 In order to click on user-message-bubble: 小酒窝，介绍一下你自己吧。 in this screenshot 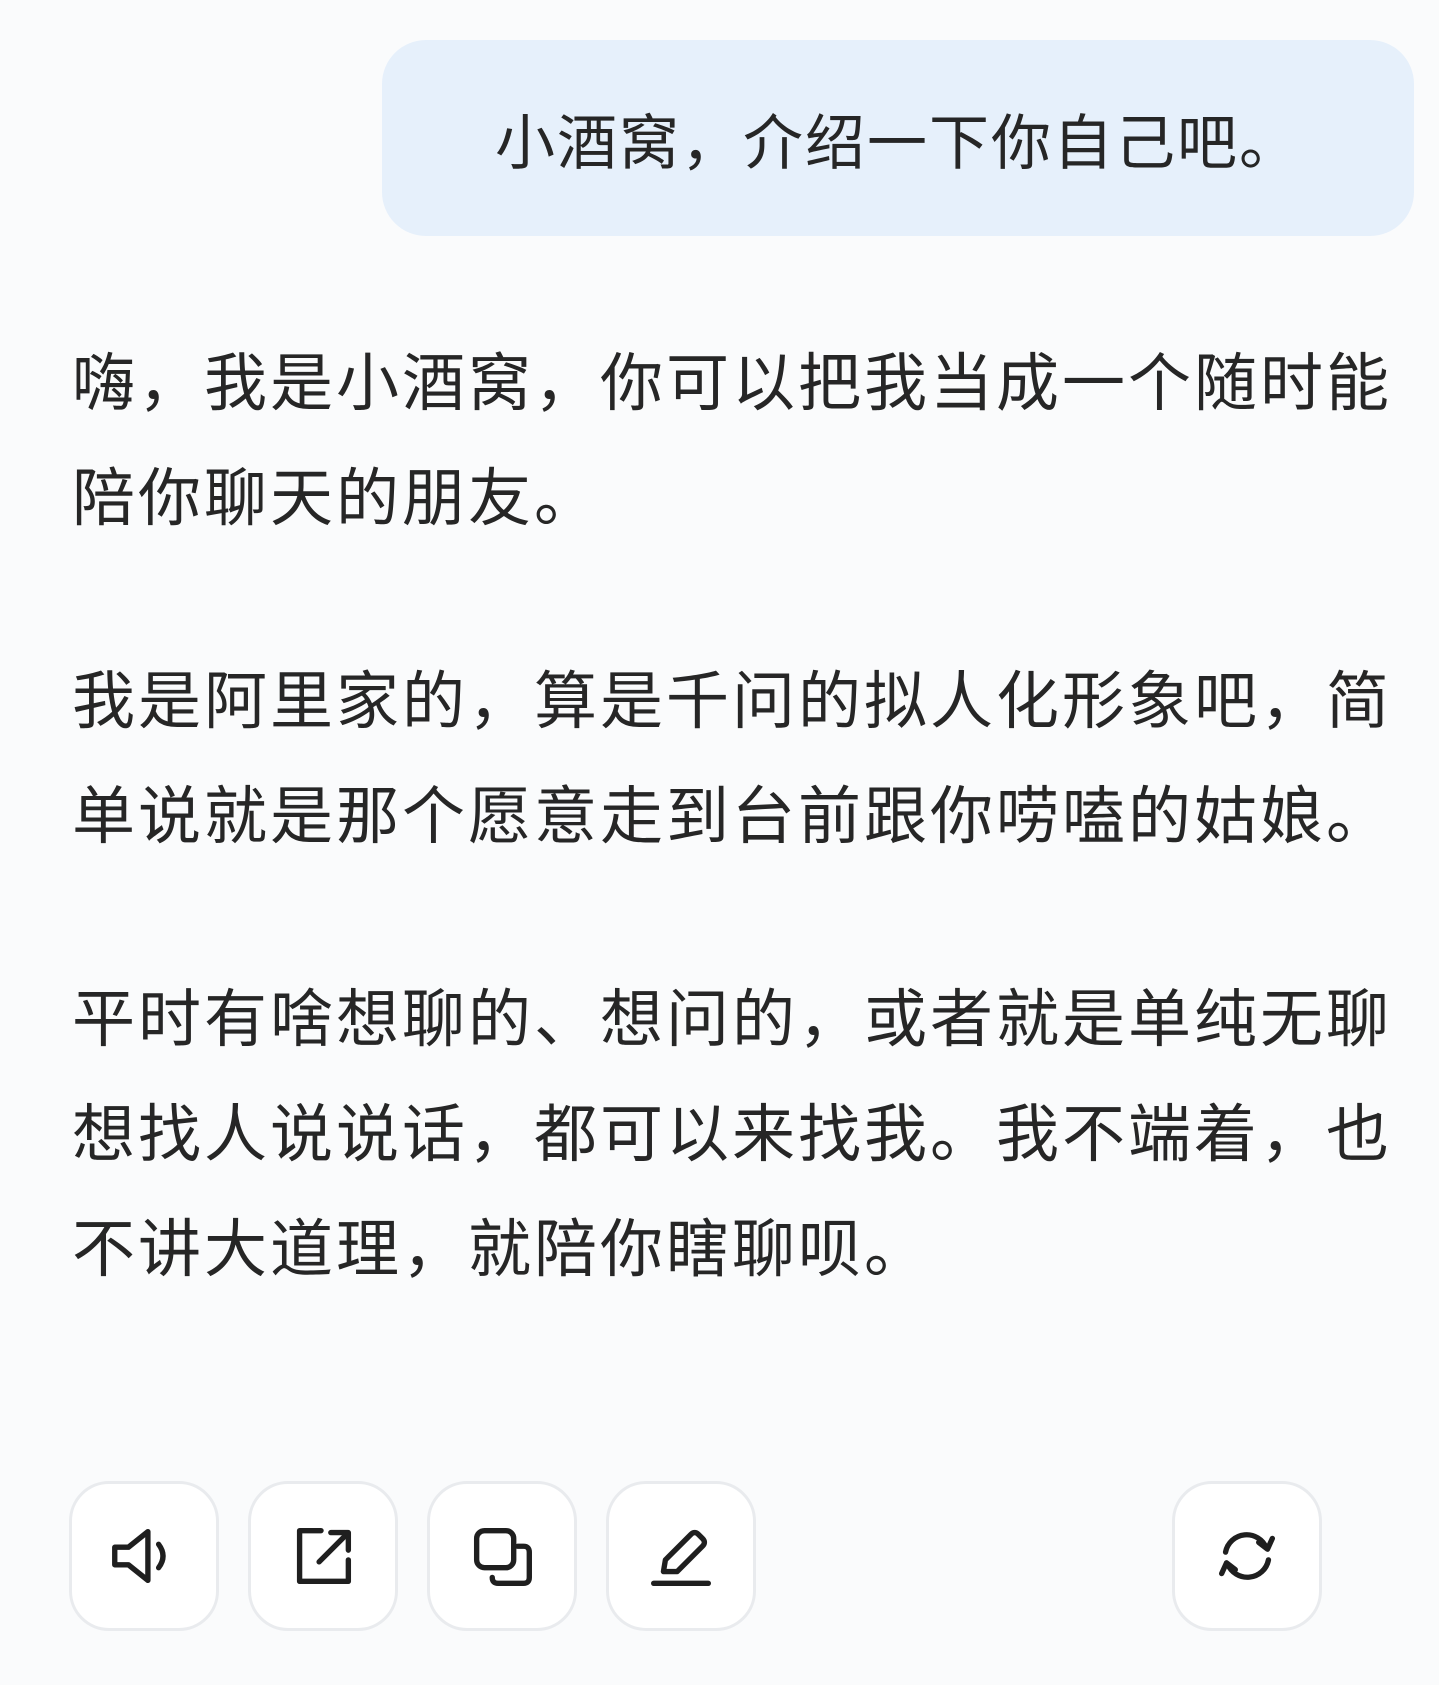, I will do `click(898, 138)`.